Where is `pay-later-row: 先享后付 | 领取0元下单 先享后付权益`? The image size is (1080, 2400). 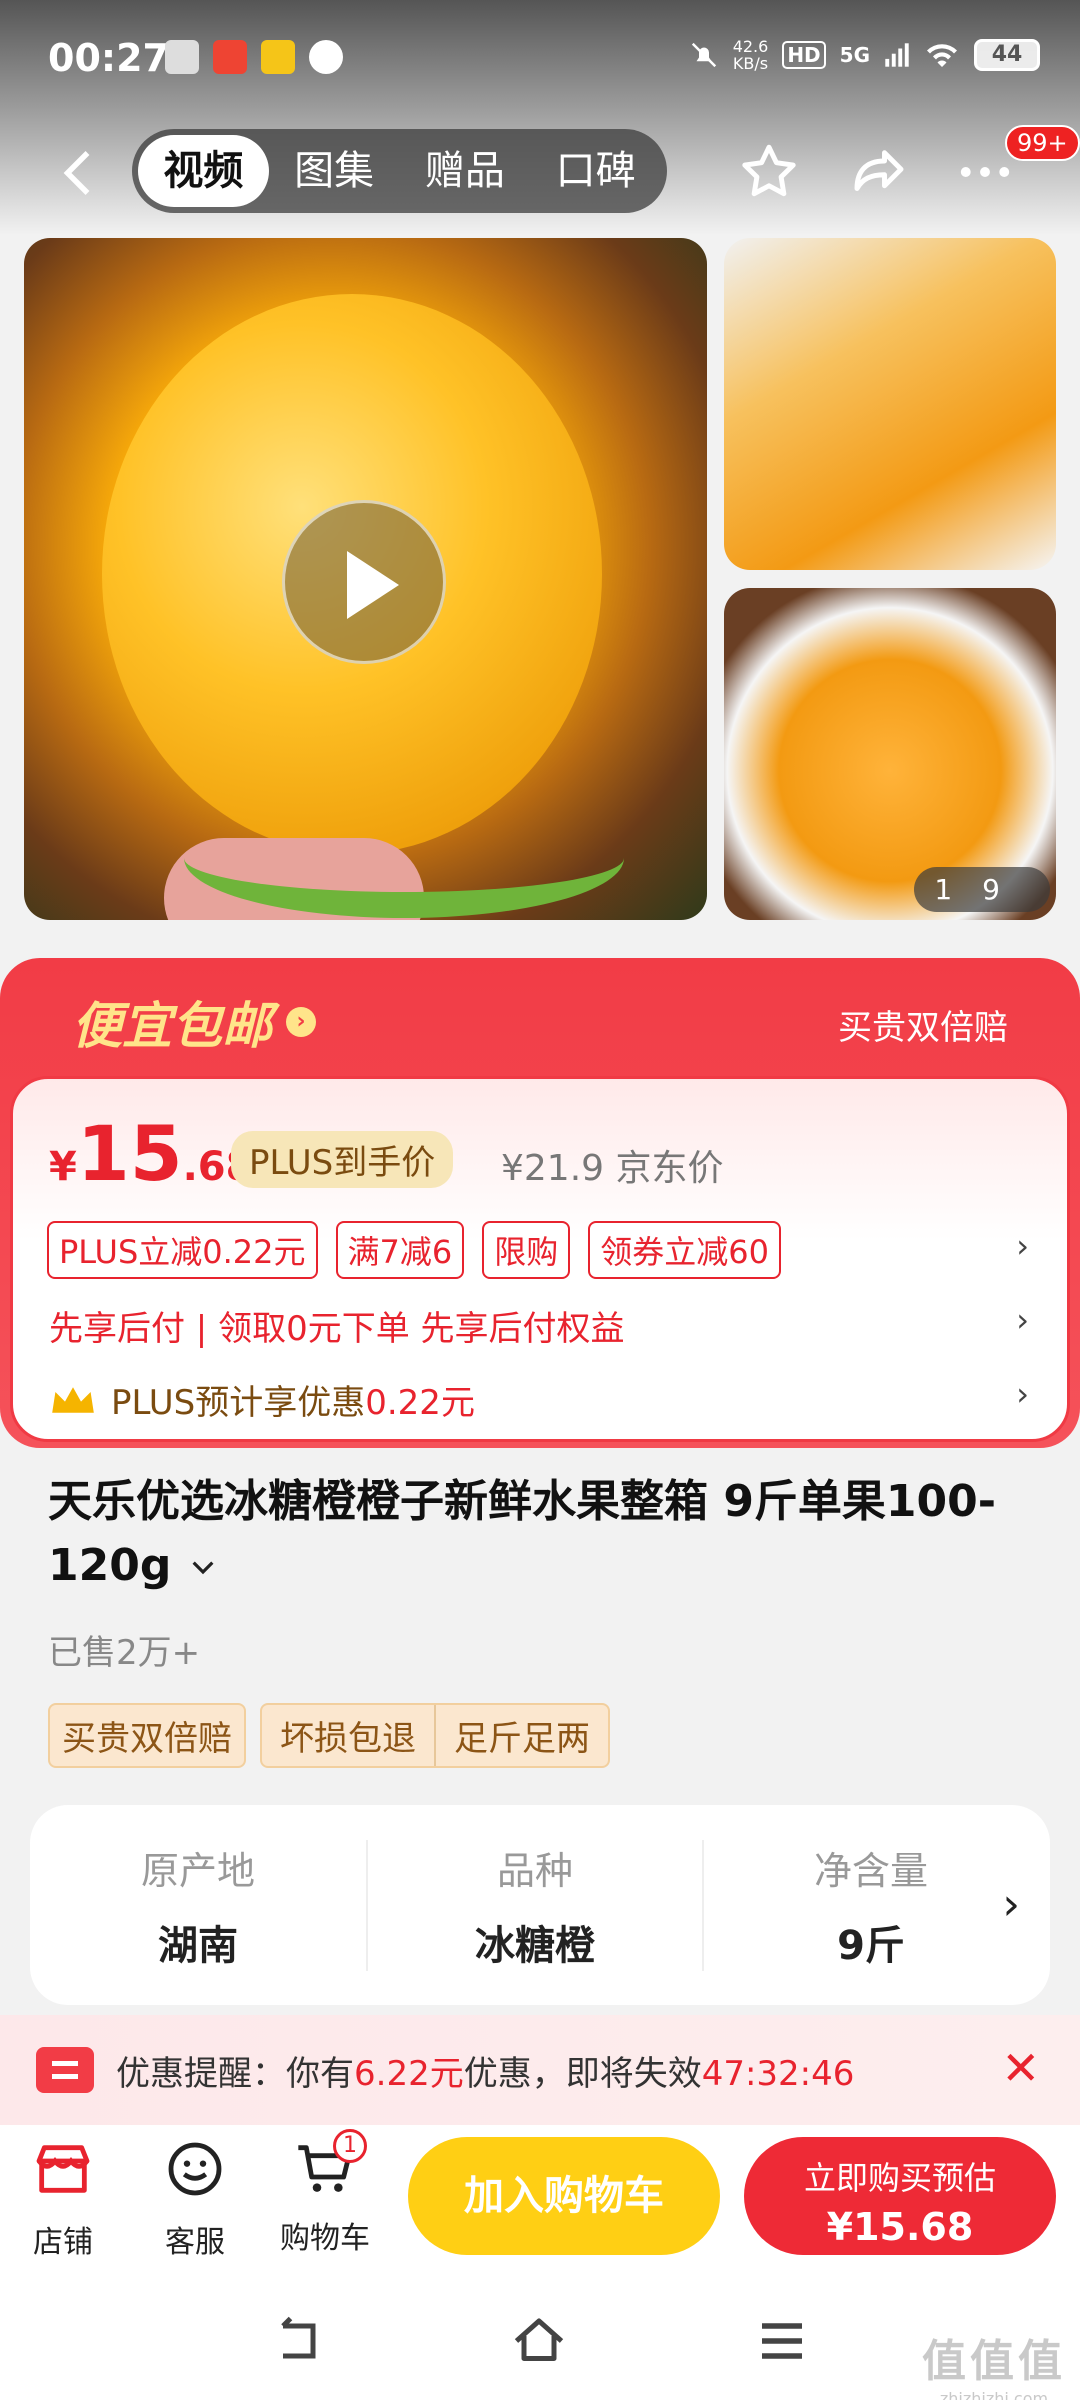 pay-later-row: 先享后付 | 领取0元下单 先享后付权益 is located at coordinates (337, 1325).